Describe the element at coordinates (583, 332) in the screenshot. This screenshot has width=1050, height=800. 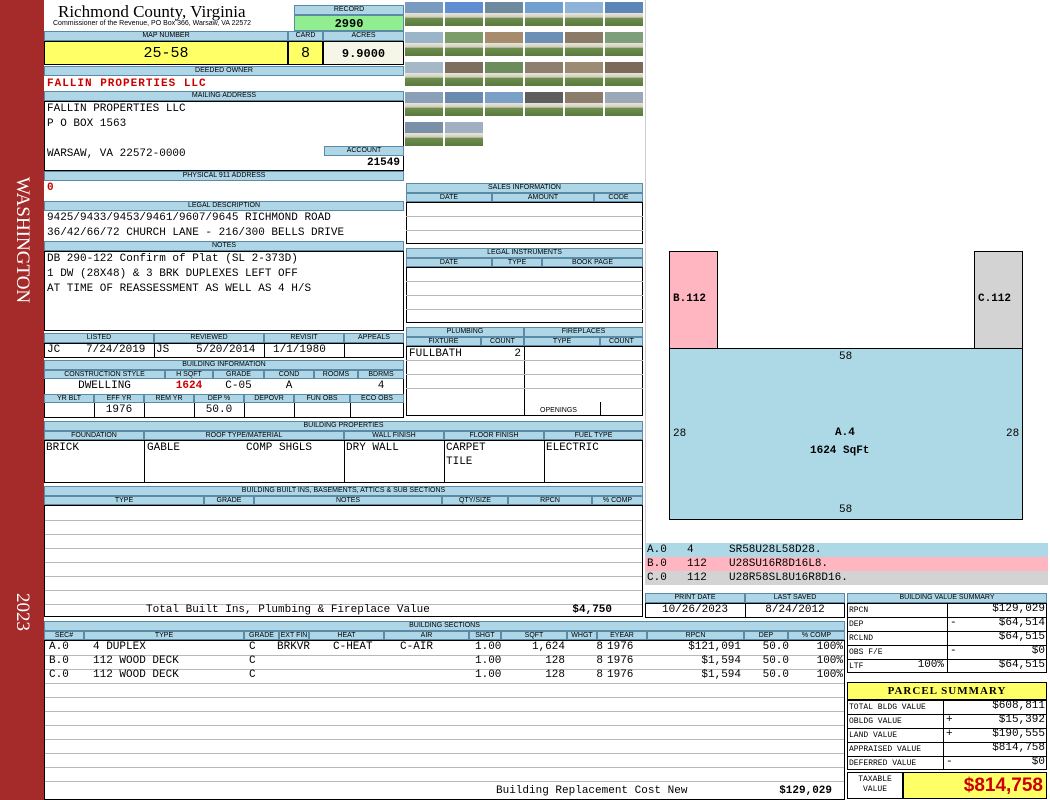
I see `fireplaces-header: FIREPLACES` at that location.